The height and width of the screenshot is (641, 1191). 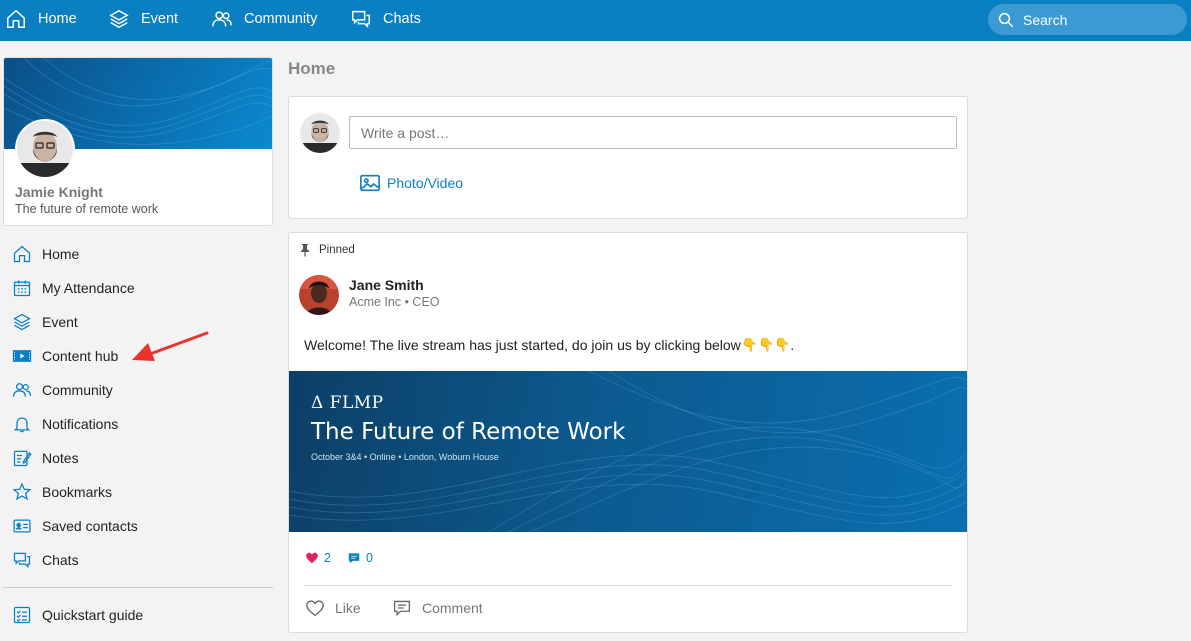 What do you see at coordinates (80, 424) in the screenshot?
I see `sidebar-item-label: Notifications` at bounding box center [80, 424].